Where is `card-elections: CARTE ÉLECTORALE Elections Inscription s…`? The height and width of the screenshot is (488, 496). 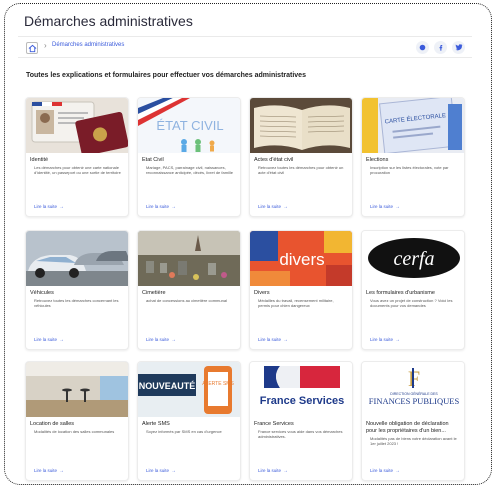 card-elections: CARTE ÉLECTORALE Elections Inscription s… is located at coordinates (413, 157).